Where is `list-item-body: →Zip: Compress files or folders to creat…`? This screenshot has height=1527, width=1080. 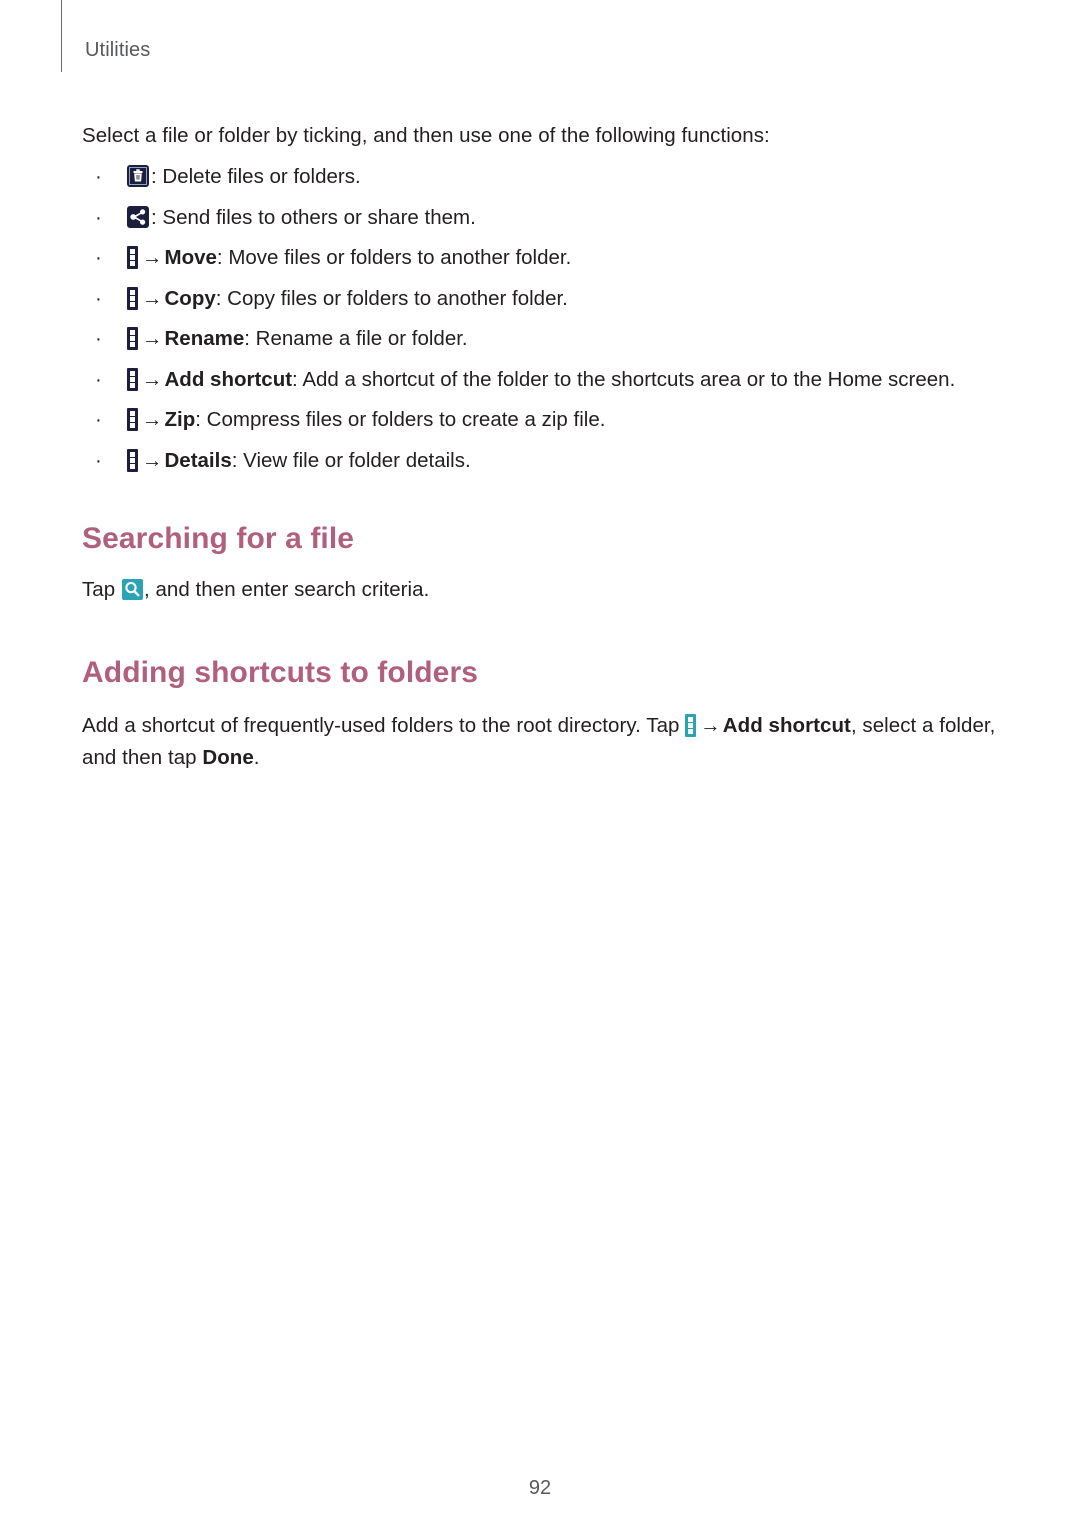 list-item-body: →Zip: Compress files or folders to creat… is located at coordinates (564, 420).